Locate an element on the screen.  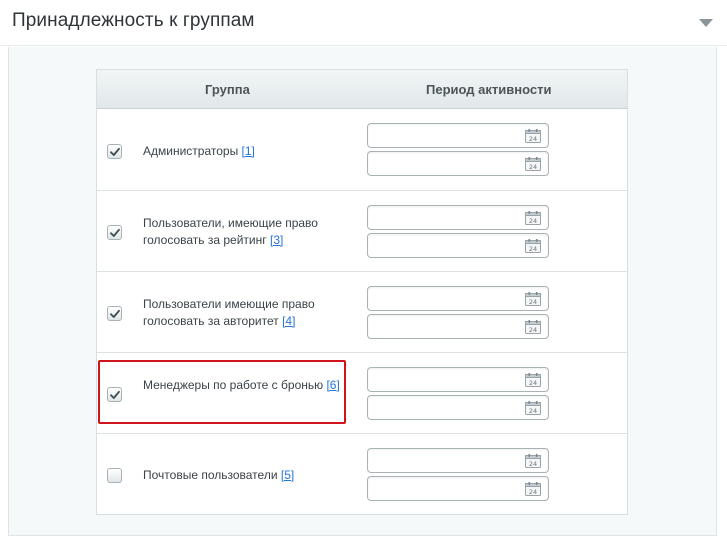
collapse-arrow-icon is located at coordinates (706, 23).